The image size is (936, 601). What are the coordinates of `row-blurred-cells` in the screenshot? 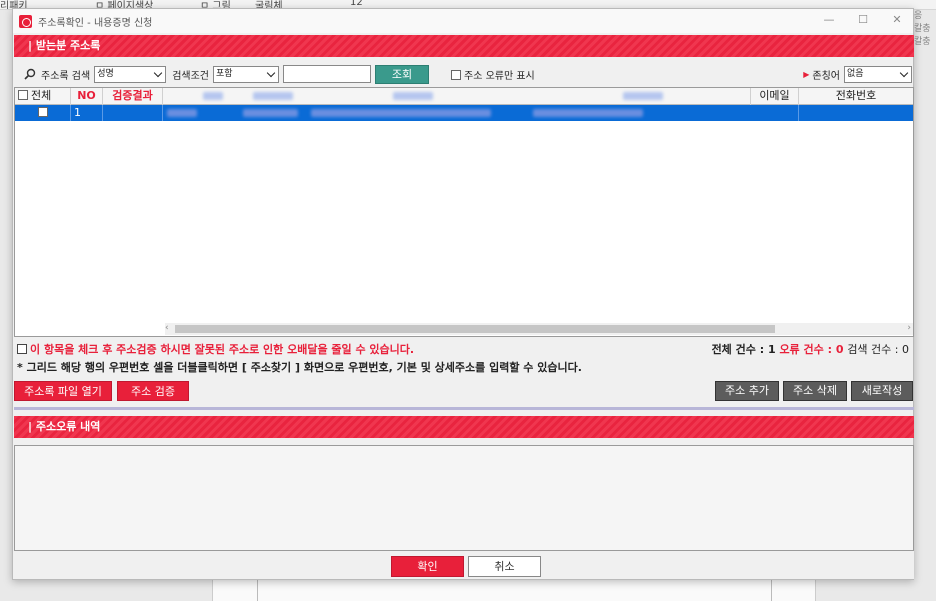 It's located at (457, 113).